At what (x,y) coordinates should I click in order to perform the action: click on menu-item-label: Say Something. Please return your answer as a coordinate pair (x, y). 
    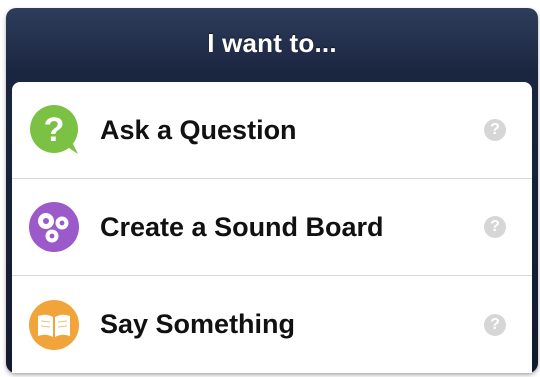
    Looking at the image, I should click on (198, 324).